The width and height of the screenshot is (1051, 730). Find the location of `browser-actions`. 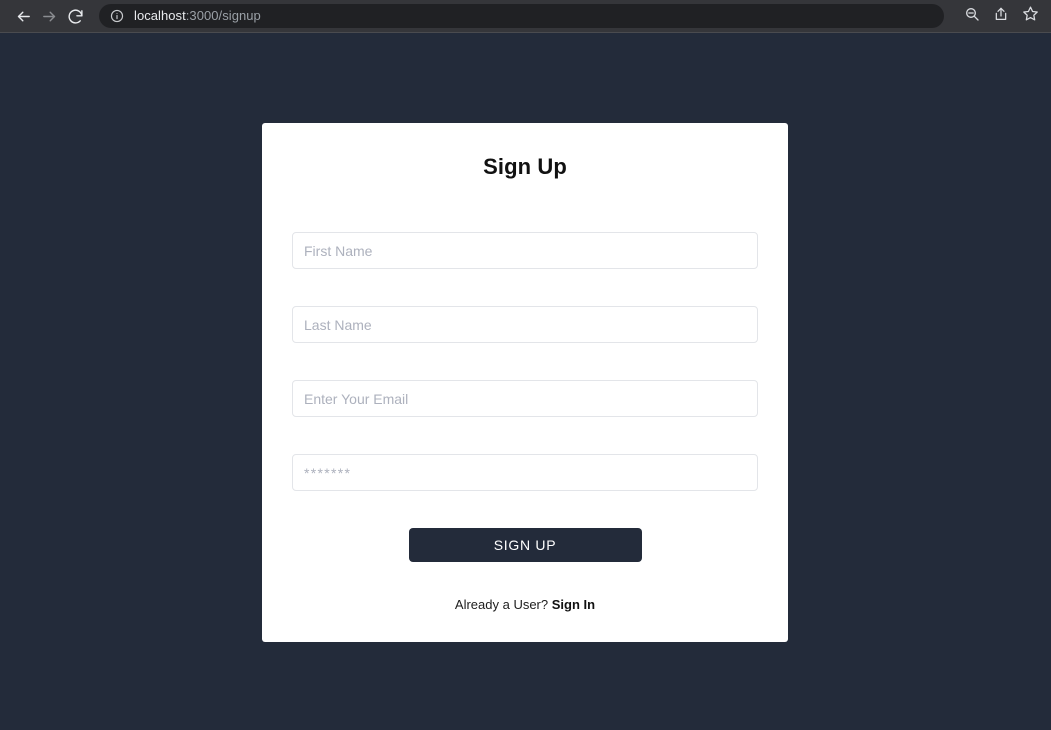

browser-actions is located at coordinates (1001, 16).